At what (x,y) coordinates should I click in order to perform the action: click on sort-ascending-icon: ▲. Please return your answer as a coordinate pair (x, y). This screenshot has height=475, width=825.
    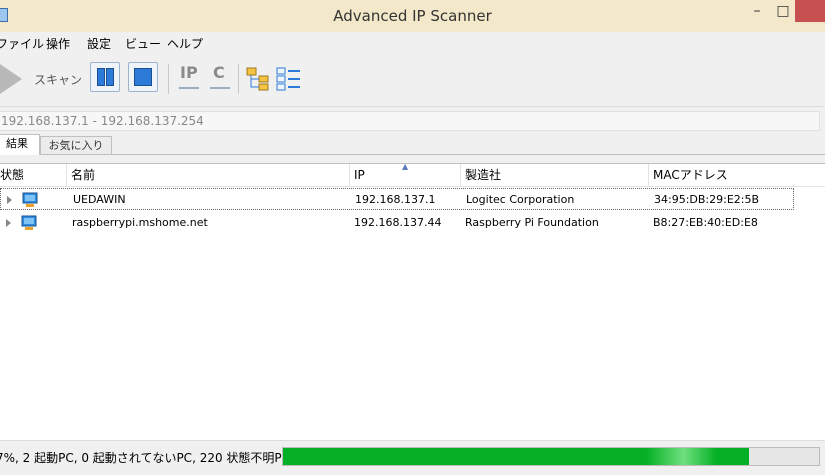
    Looking at the image, I should click on (405, 166).